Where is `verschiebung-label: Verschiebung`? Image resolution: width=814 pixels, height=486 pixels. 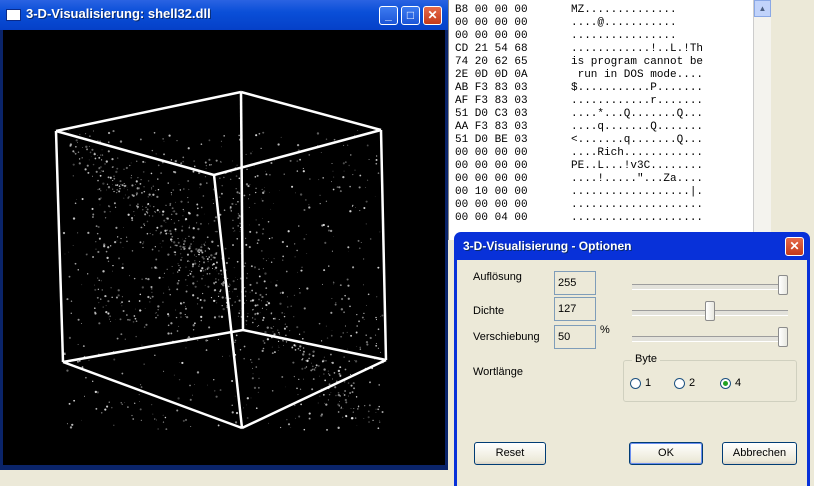
verschiebung-label: Verschiebung is located at coordinates (506, 337).